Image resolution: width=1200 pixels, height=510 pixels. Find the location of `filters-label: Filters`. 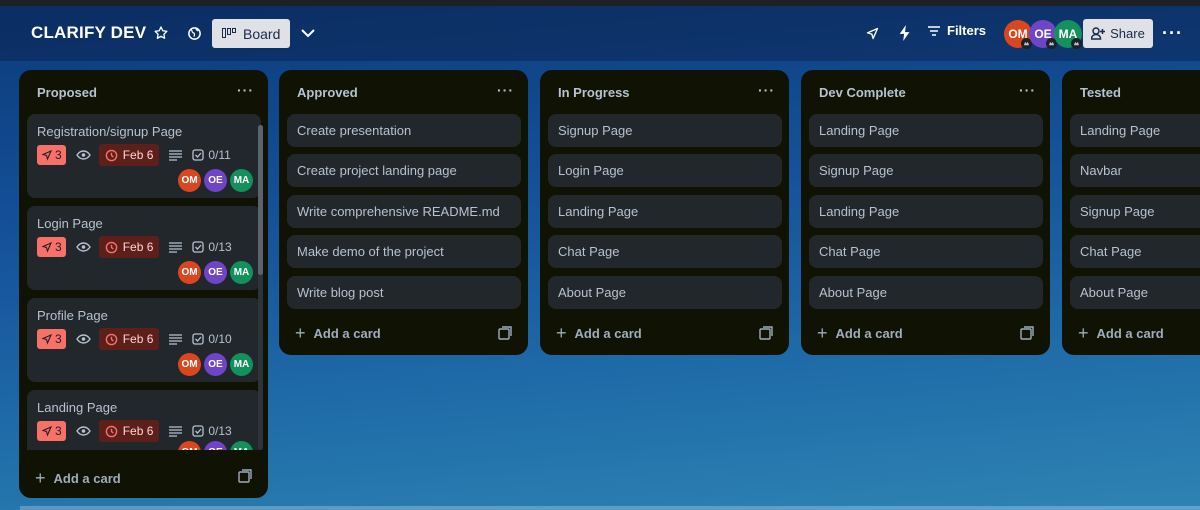

filters-label: Filters is located at coordinates (967, 30).